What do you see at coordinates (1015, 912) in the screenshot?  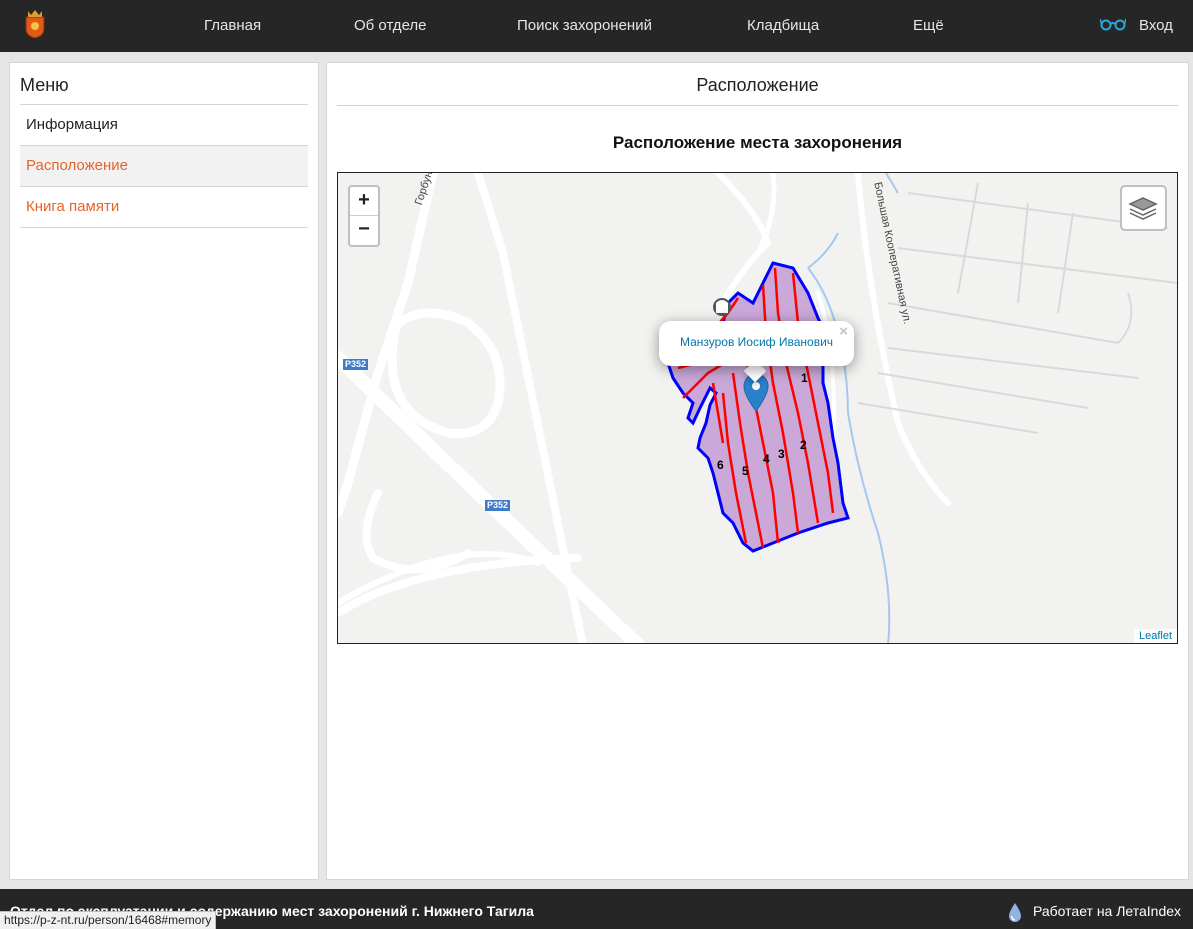 I see `water-drop-icon` at bounding box center [1015, 912].